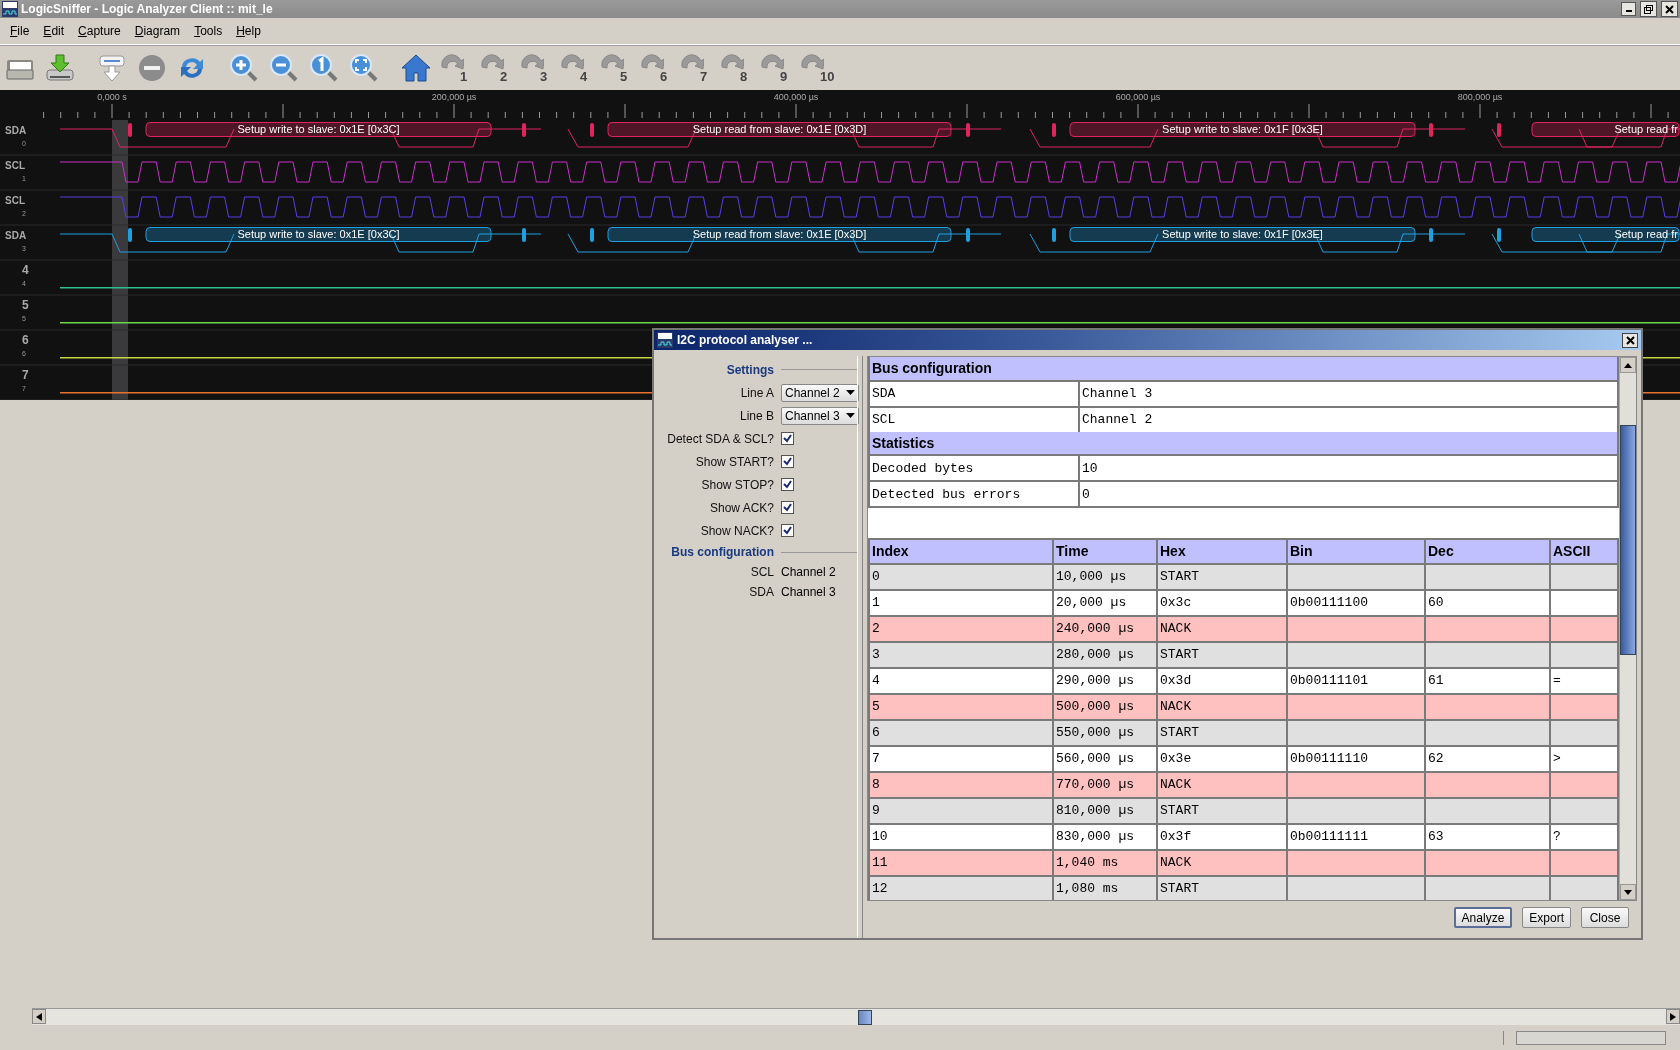 The image size is (1680, 1050). Describe the element at coordinates (974, 494) in the screenshot. I see `table-cell: Detected bus errors` at that location.